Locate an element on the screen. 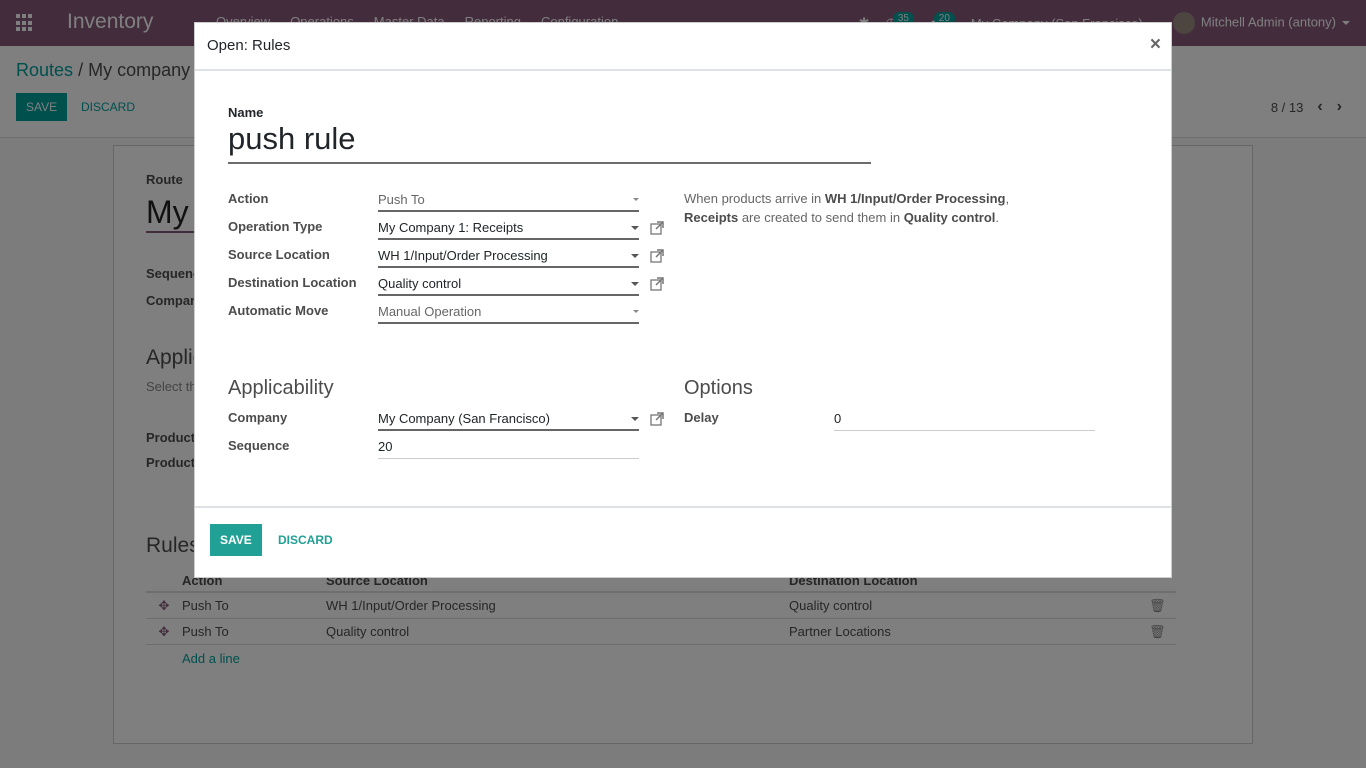 The image size is (1366, 768). source-location-value: WH 1/Input/Order Processing is located at coordinates (463, 255).